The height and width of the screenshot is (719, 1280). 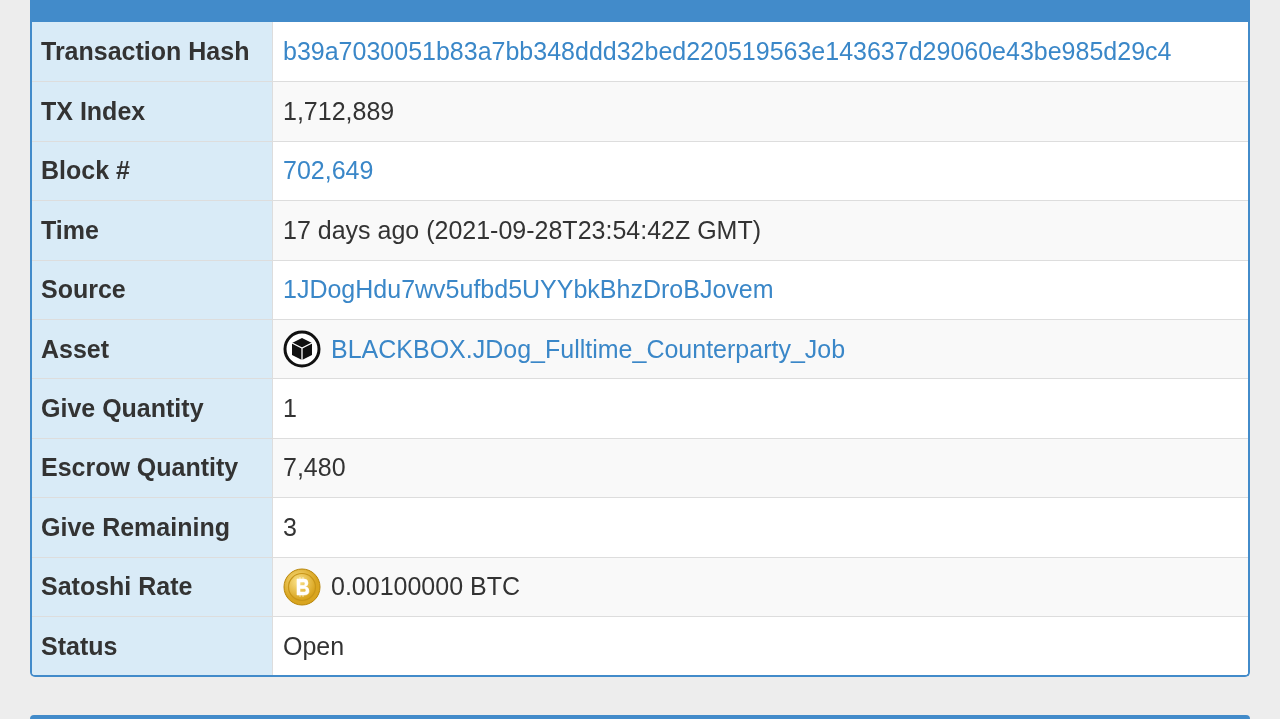 What do you see at coordinates (79, 646) in the screenshot?
I see `field-label: Status` at bounding box center [79, 646].